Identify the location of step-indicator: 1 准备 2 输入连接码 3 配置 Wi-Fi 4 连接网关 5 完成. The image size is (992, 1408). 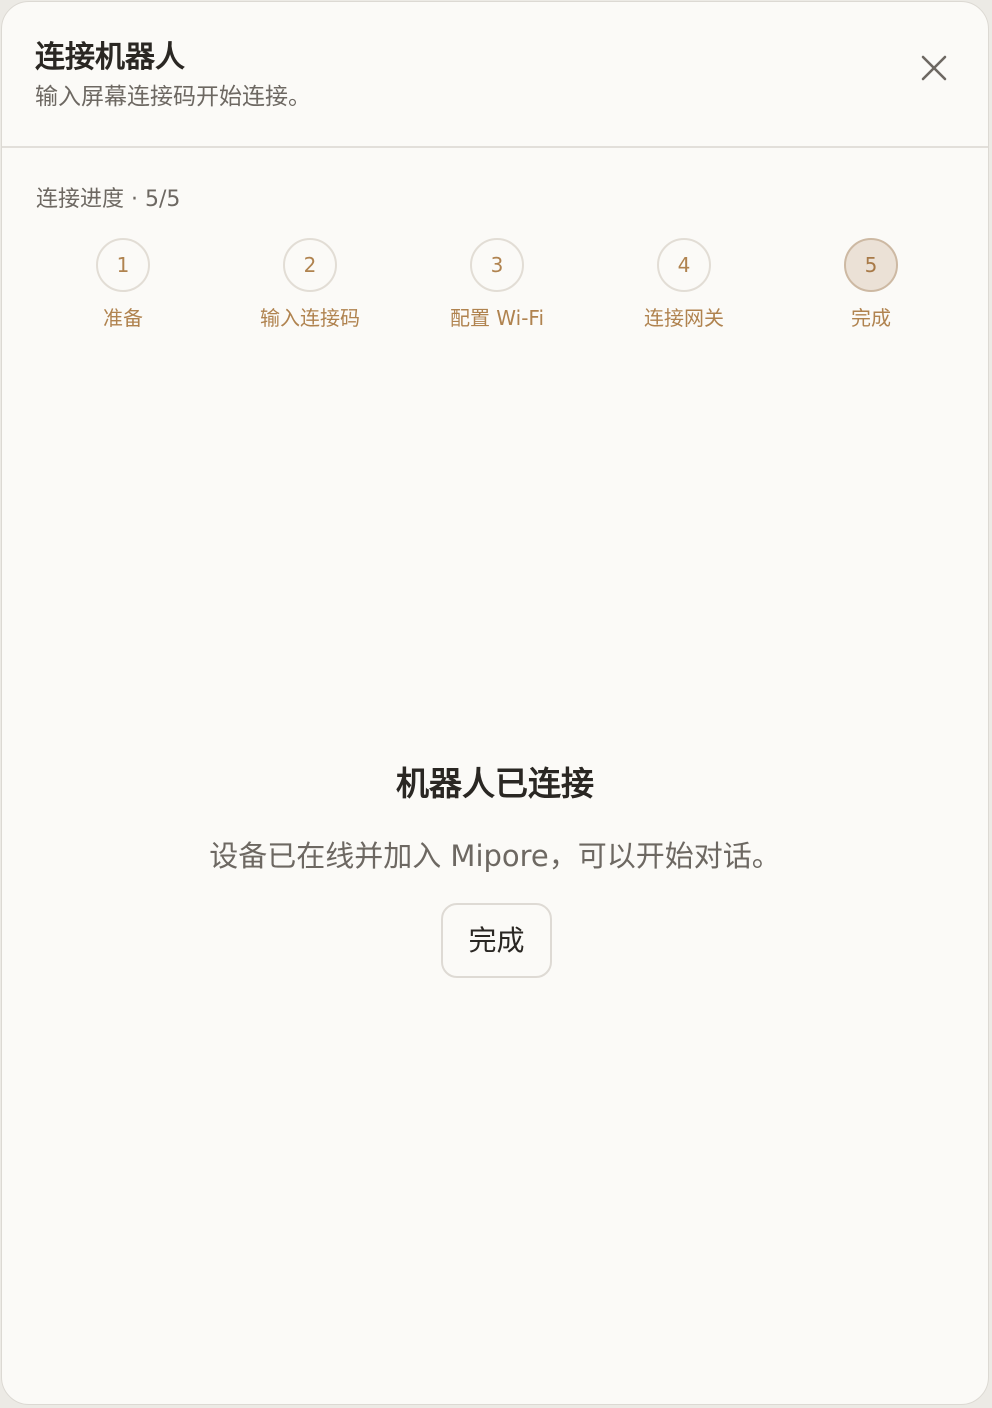
(495, 288).